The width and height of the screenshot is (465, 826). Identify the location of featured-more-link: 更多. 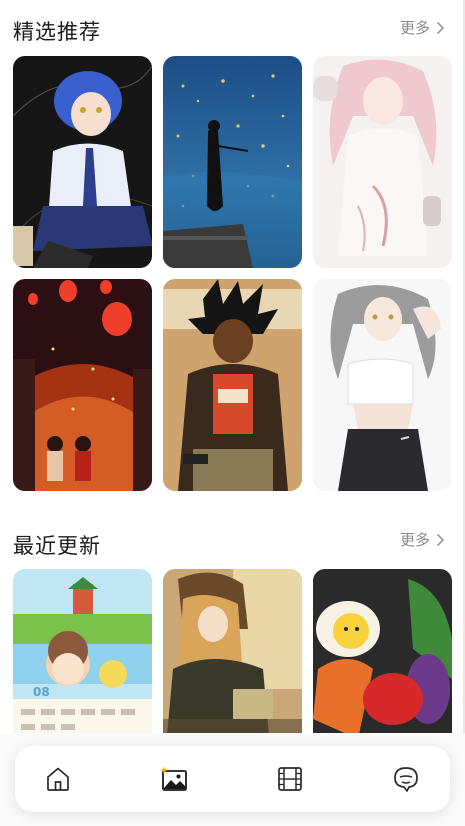
(422, 27).